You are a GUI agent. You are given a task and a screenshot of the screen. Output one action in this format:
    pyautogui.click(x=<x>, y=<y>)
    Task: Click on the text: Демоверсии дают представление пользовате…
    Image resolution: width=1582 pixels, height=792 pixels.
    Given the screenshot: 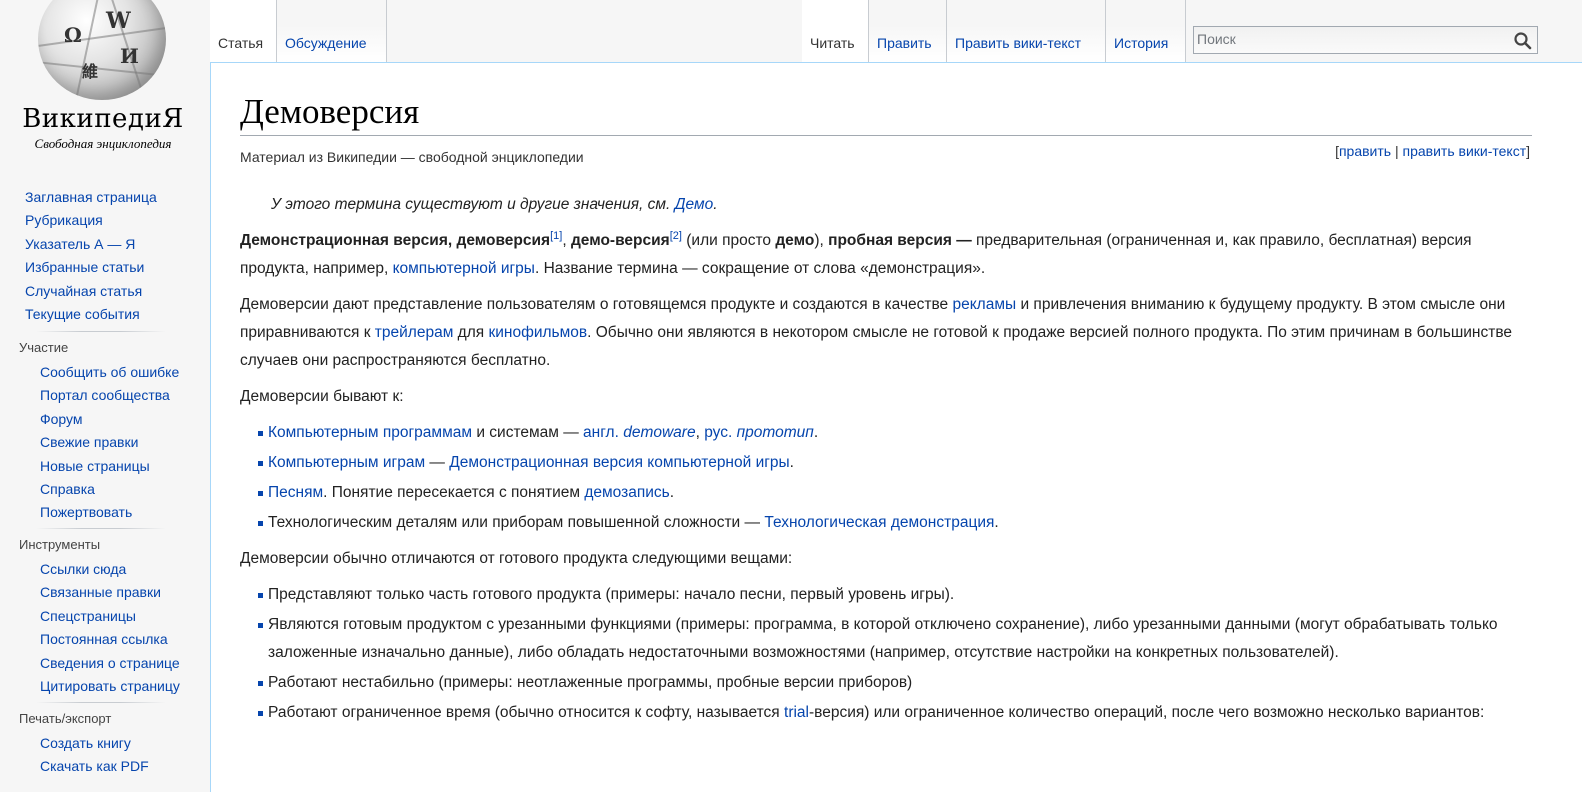 What is the action you would take?
    pyautogui.click(x=596, y=304)
    